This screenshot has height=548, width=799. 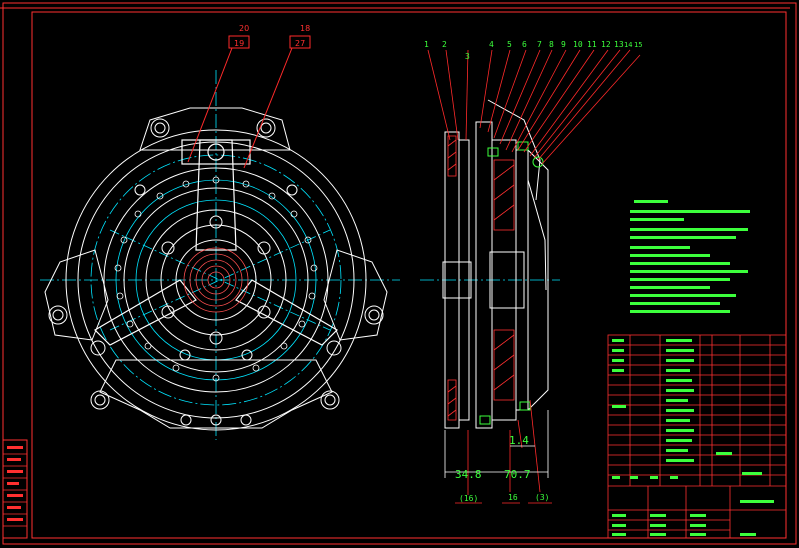 What do you see at coordinates (542, 497) in the screenshot?
I see `bottom-label-3-paren: (3)` at bounding box center [542, 497].